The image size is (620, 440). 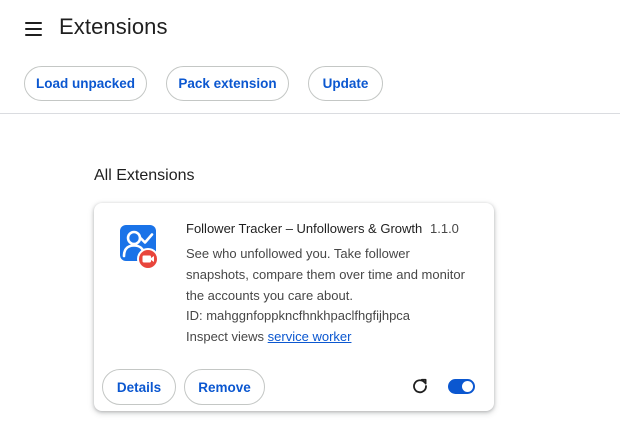 What do you see at coordinates (144, 175) in the screenshot?
I see `section-title: All Extensions` at bounding box center [144, 175].